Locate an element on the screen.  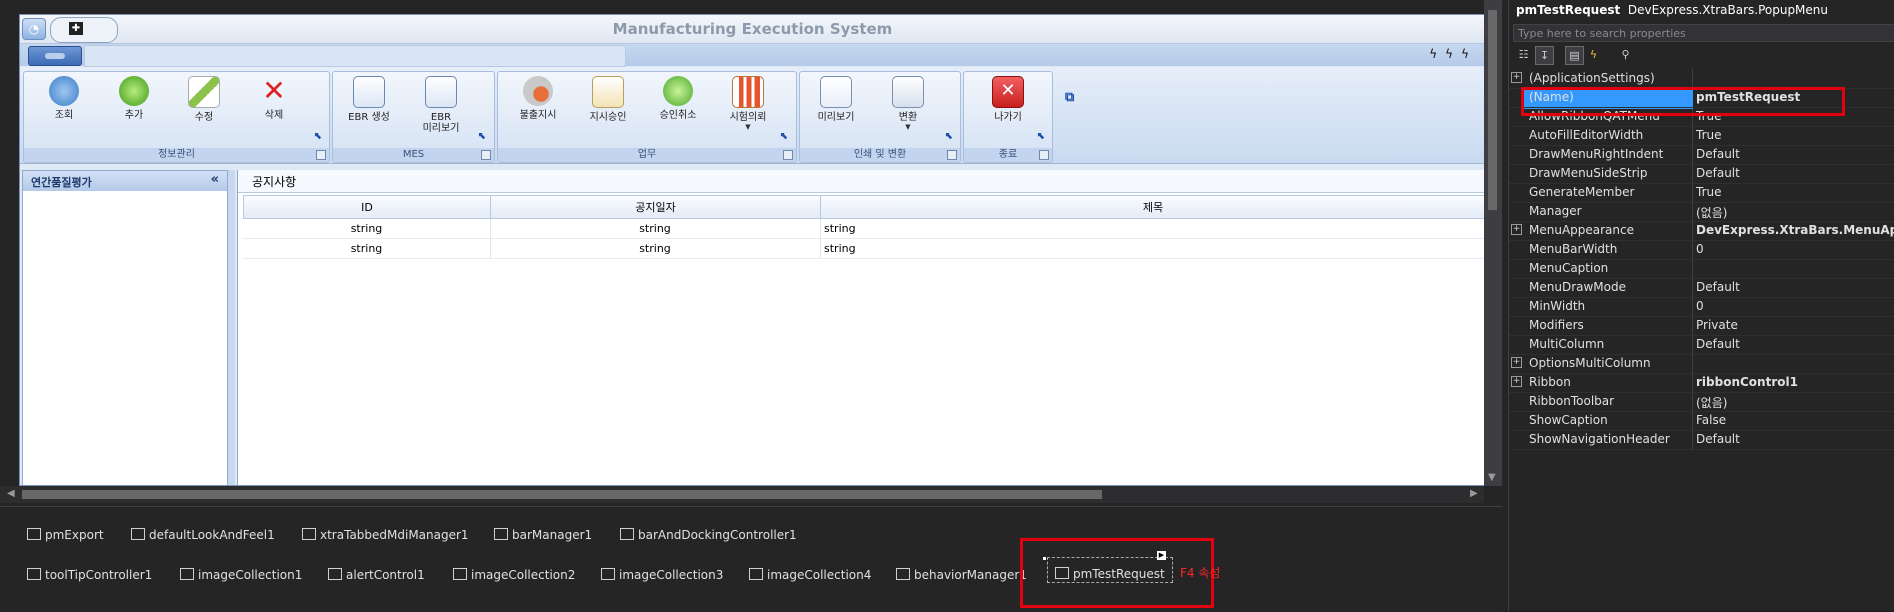
property-row: + OptionsMultiColumn is located at coordinates (1701, 364).